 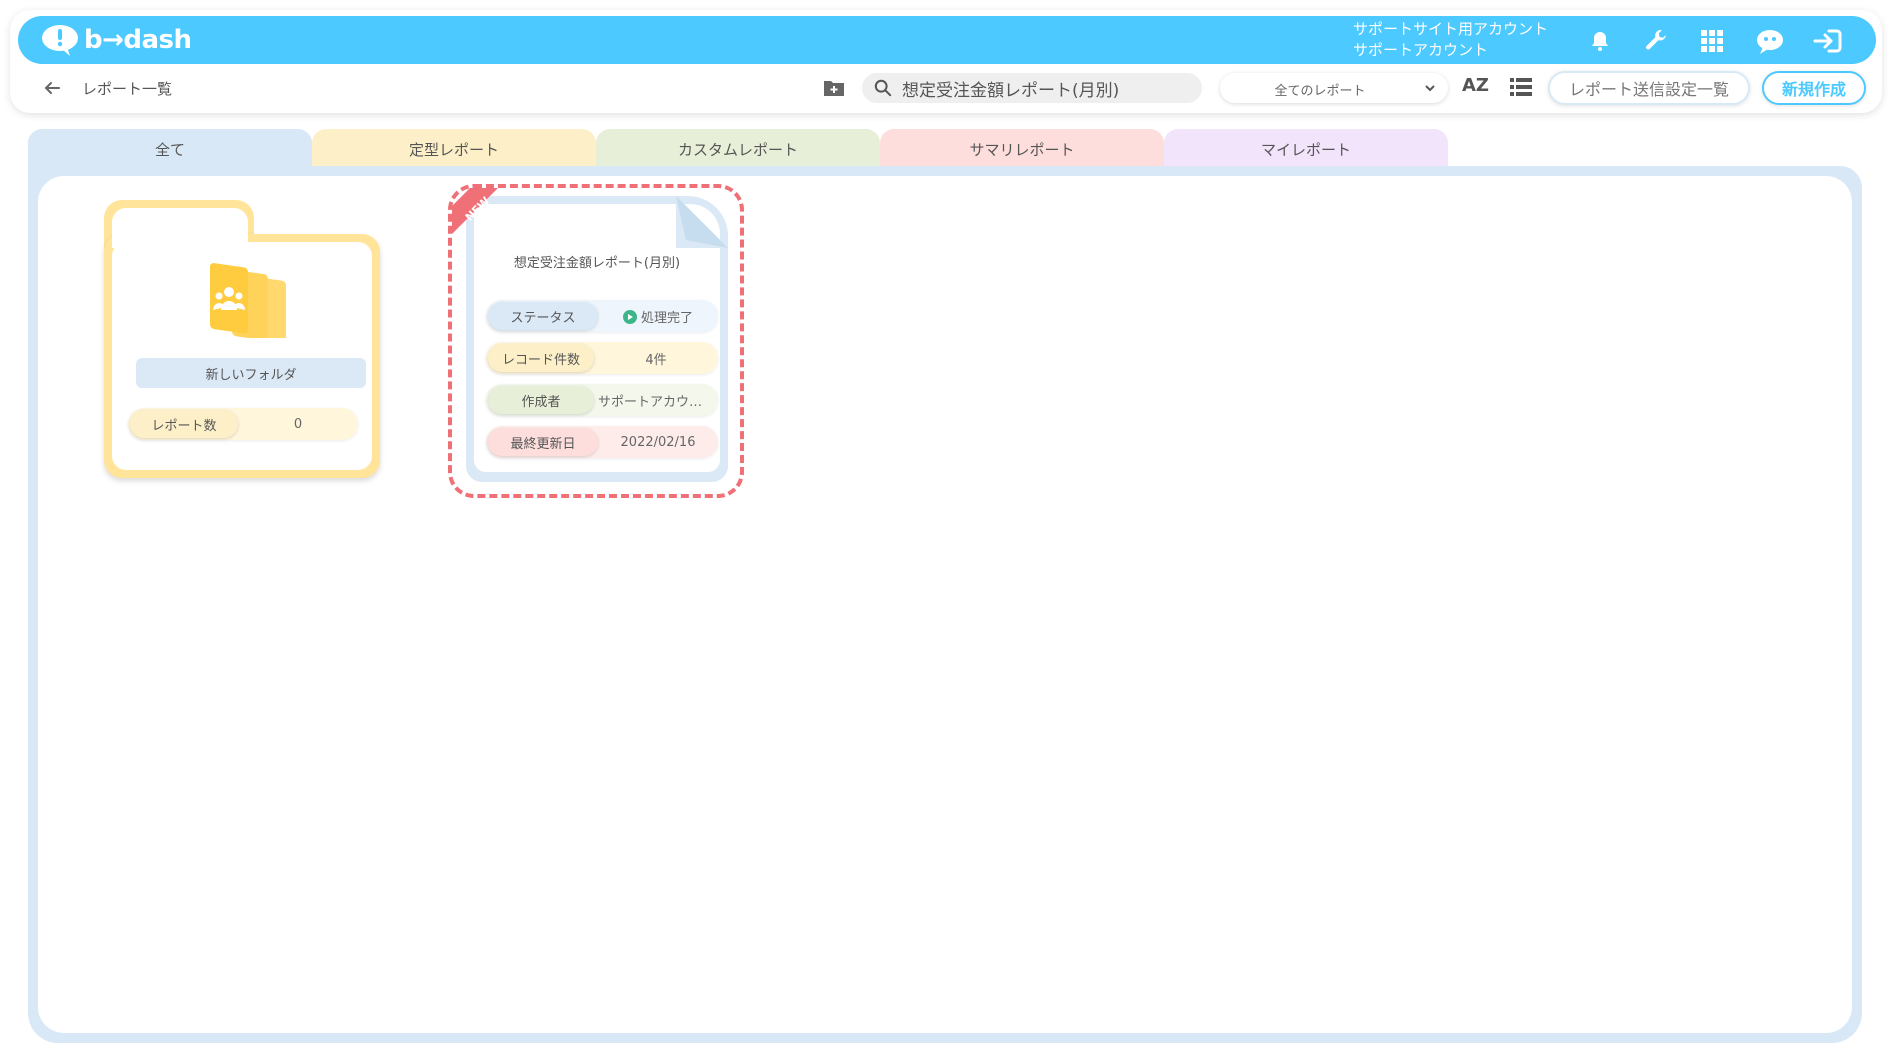 I want to click on back-arrow-icon, so click(x=52, y=88).